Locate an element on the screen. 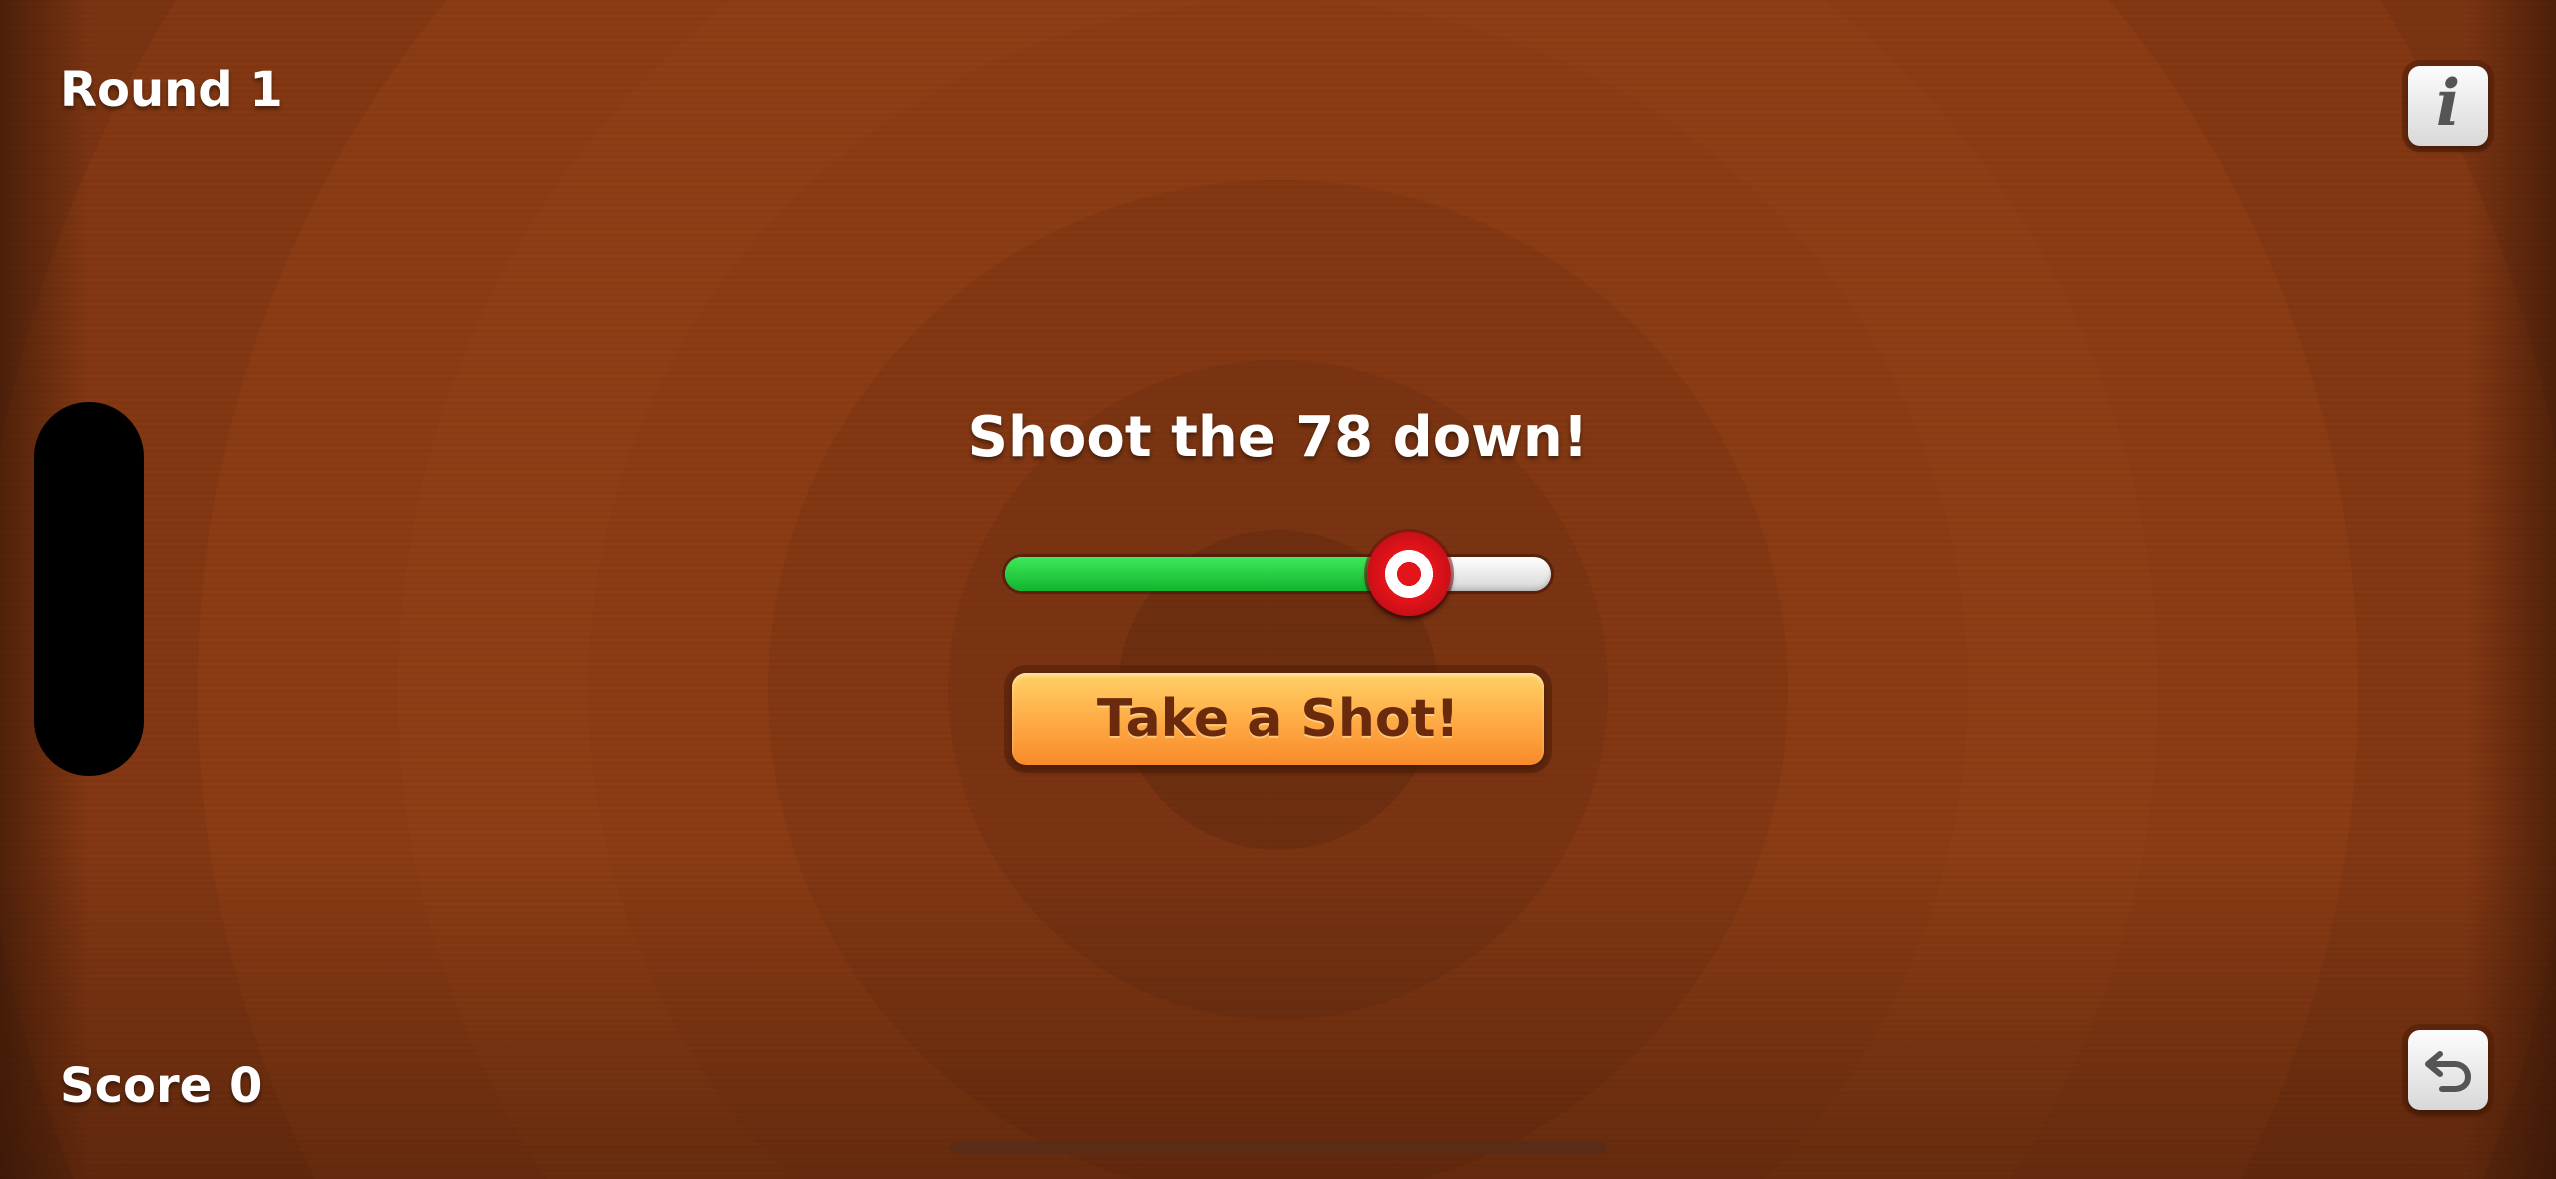 The width and height of the screenshot is (2556, 1179). prompt-text: Shoot the 78 down! is located at coordinates (1278, 437).